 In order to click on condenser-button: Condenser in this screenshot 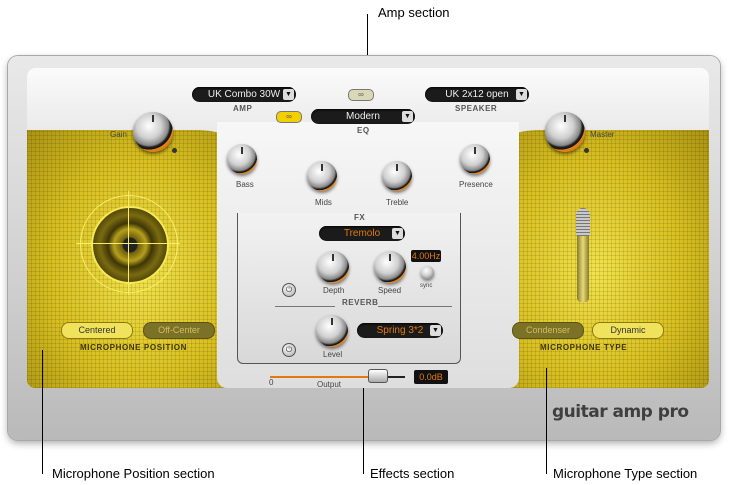, I will do `click(548, 330)`.